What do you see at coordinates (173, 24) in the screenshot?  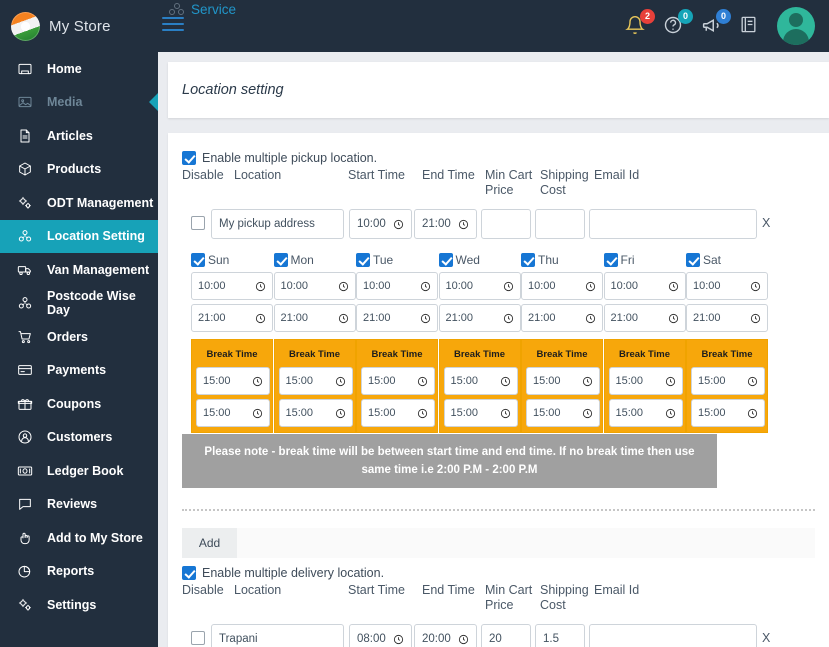 I see `menu-toggle-icon` at bounding box center [173, 24].